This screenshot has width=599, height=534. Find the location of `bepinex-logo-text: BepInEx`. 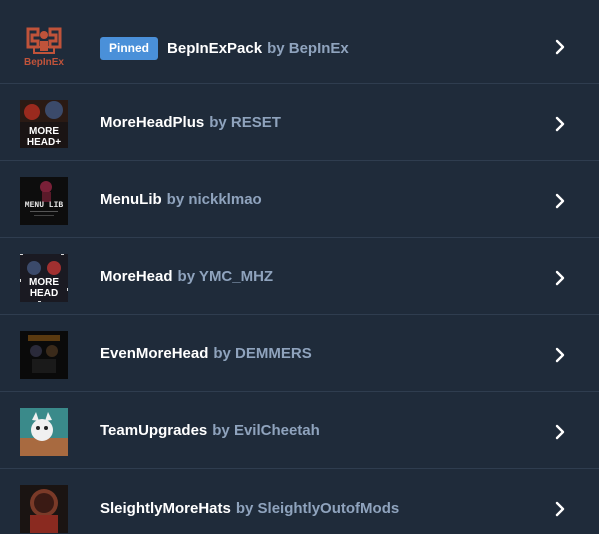

bepinex-logo-text: BepInEx is located at coordinates (43, 62).